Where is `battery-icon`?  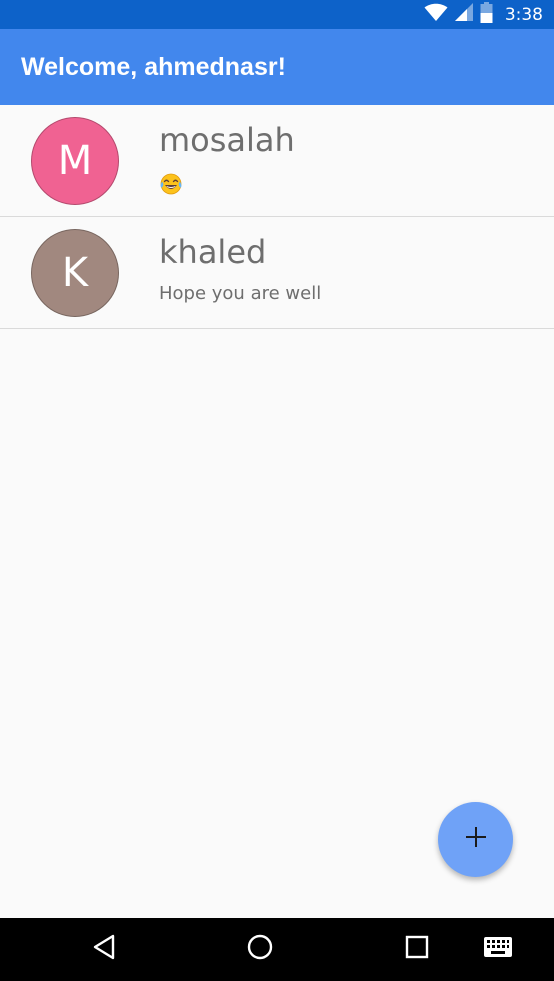
battery-icon is located at coordinates (486, 14).